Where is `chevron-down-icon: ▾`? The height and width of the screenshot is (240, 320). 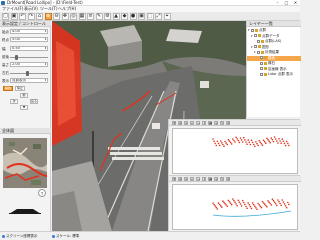
chevron-down-icon: ▾ is located at coordinates (45, 80).